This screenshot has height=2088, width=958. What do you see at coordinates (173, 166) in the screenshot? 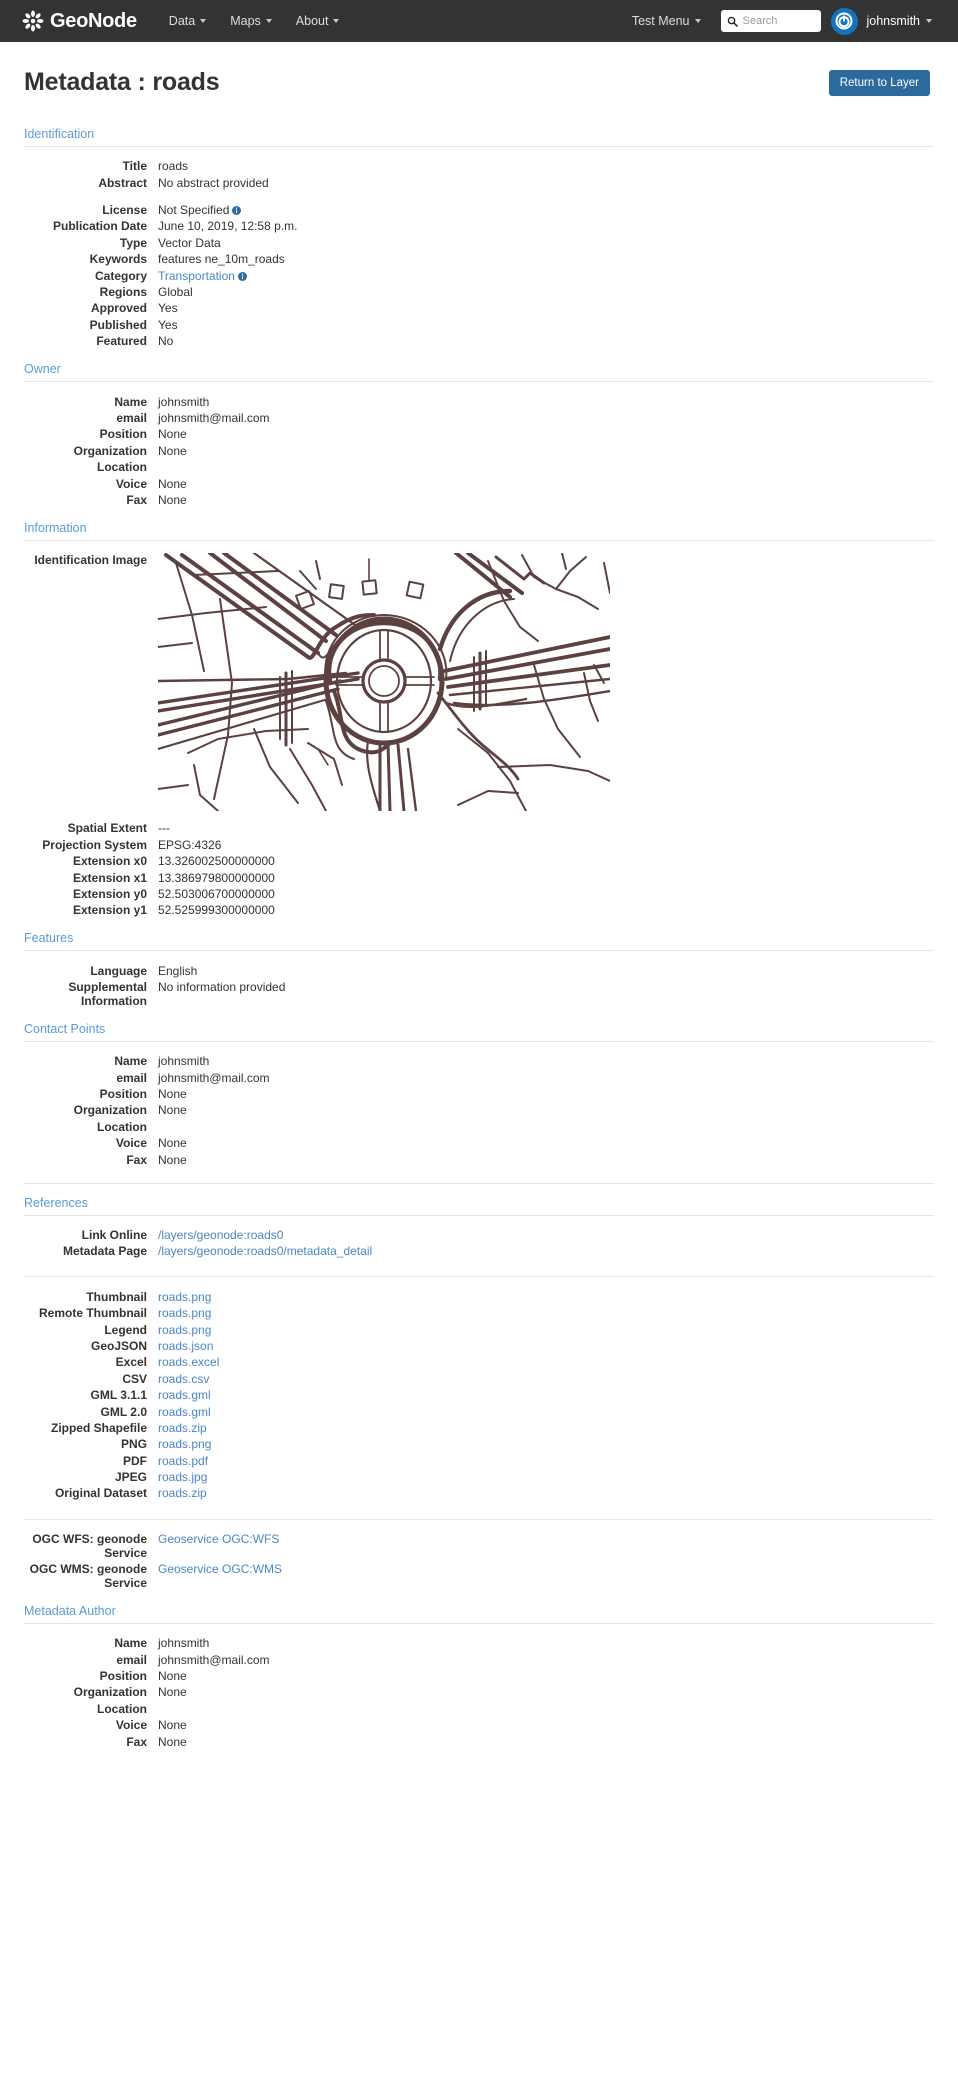
I see `field-value-title: roads` at bounding box center [173, 166].